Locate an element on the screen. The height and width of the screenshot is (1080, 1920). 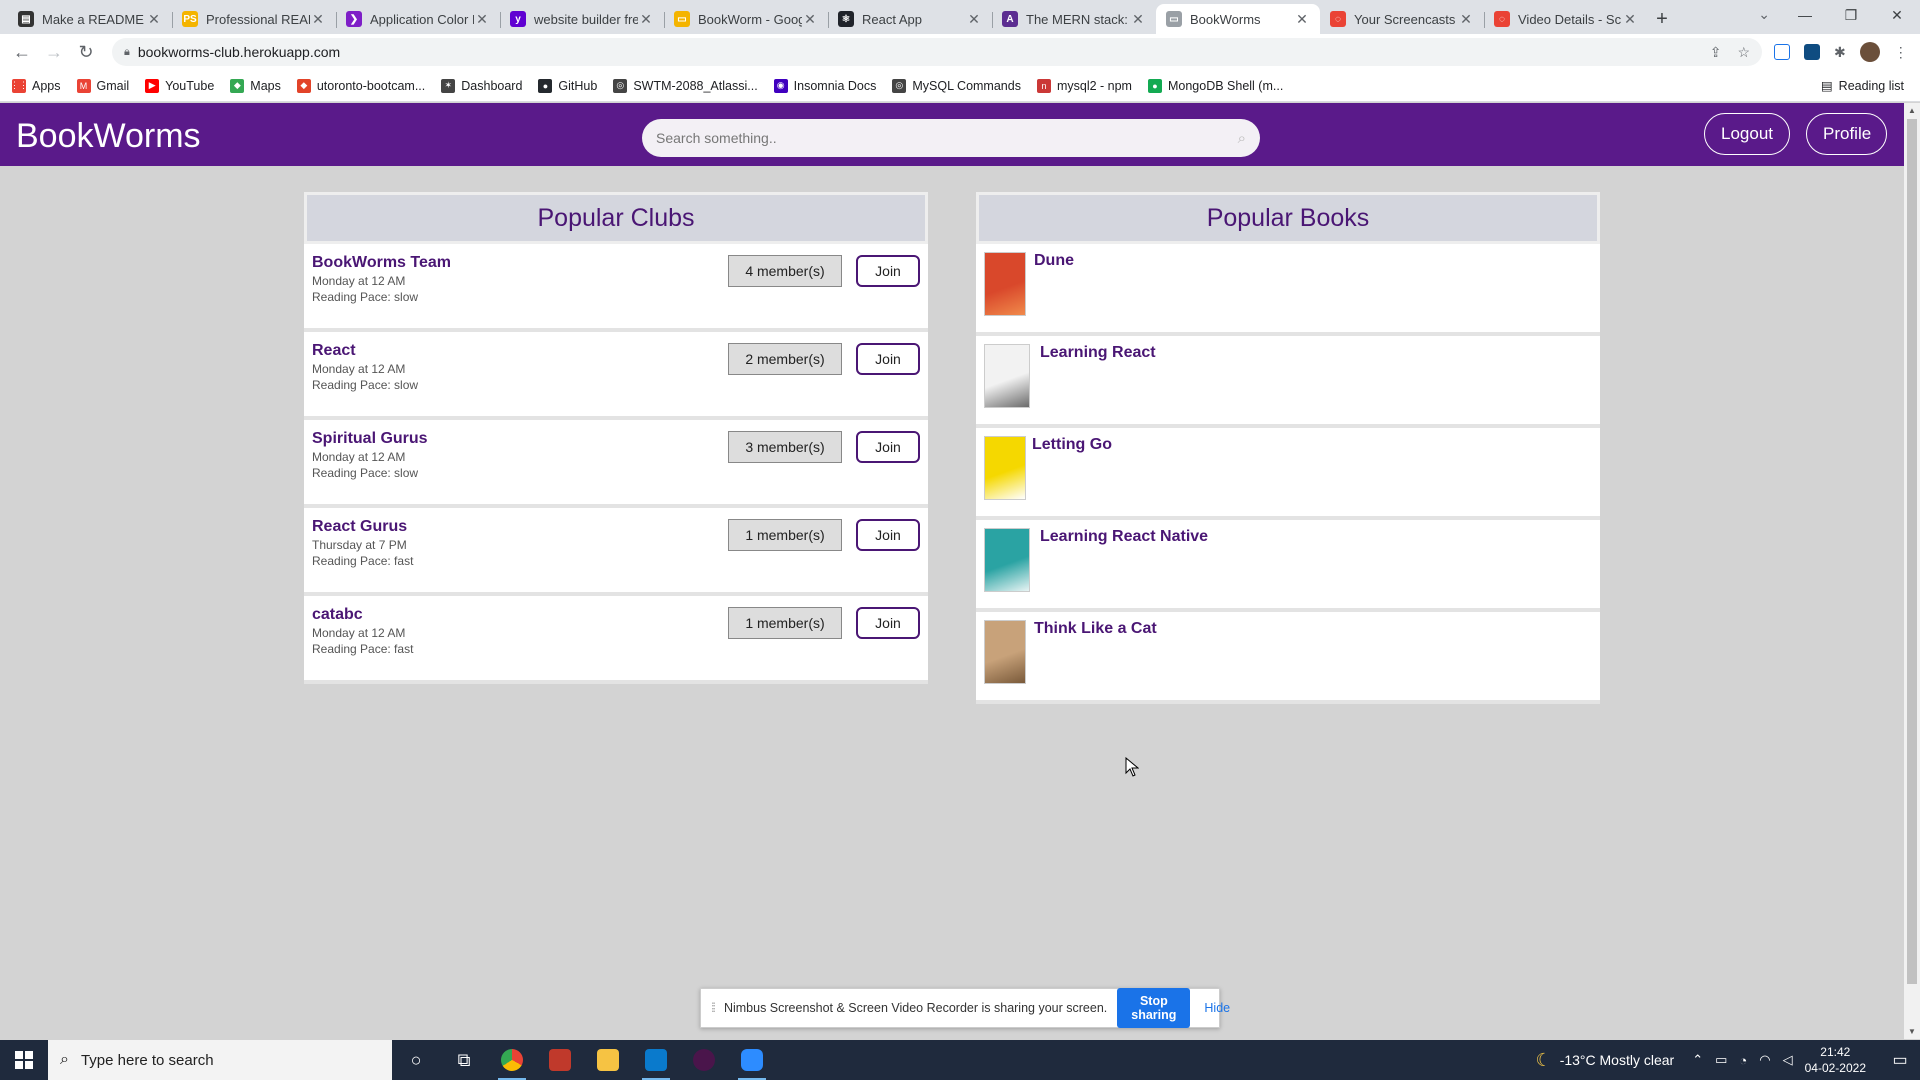
bookmark-item: ● GitHub is located at coordinates (567, 85).